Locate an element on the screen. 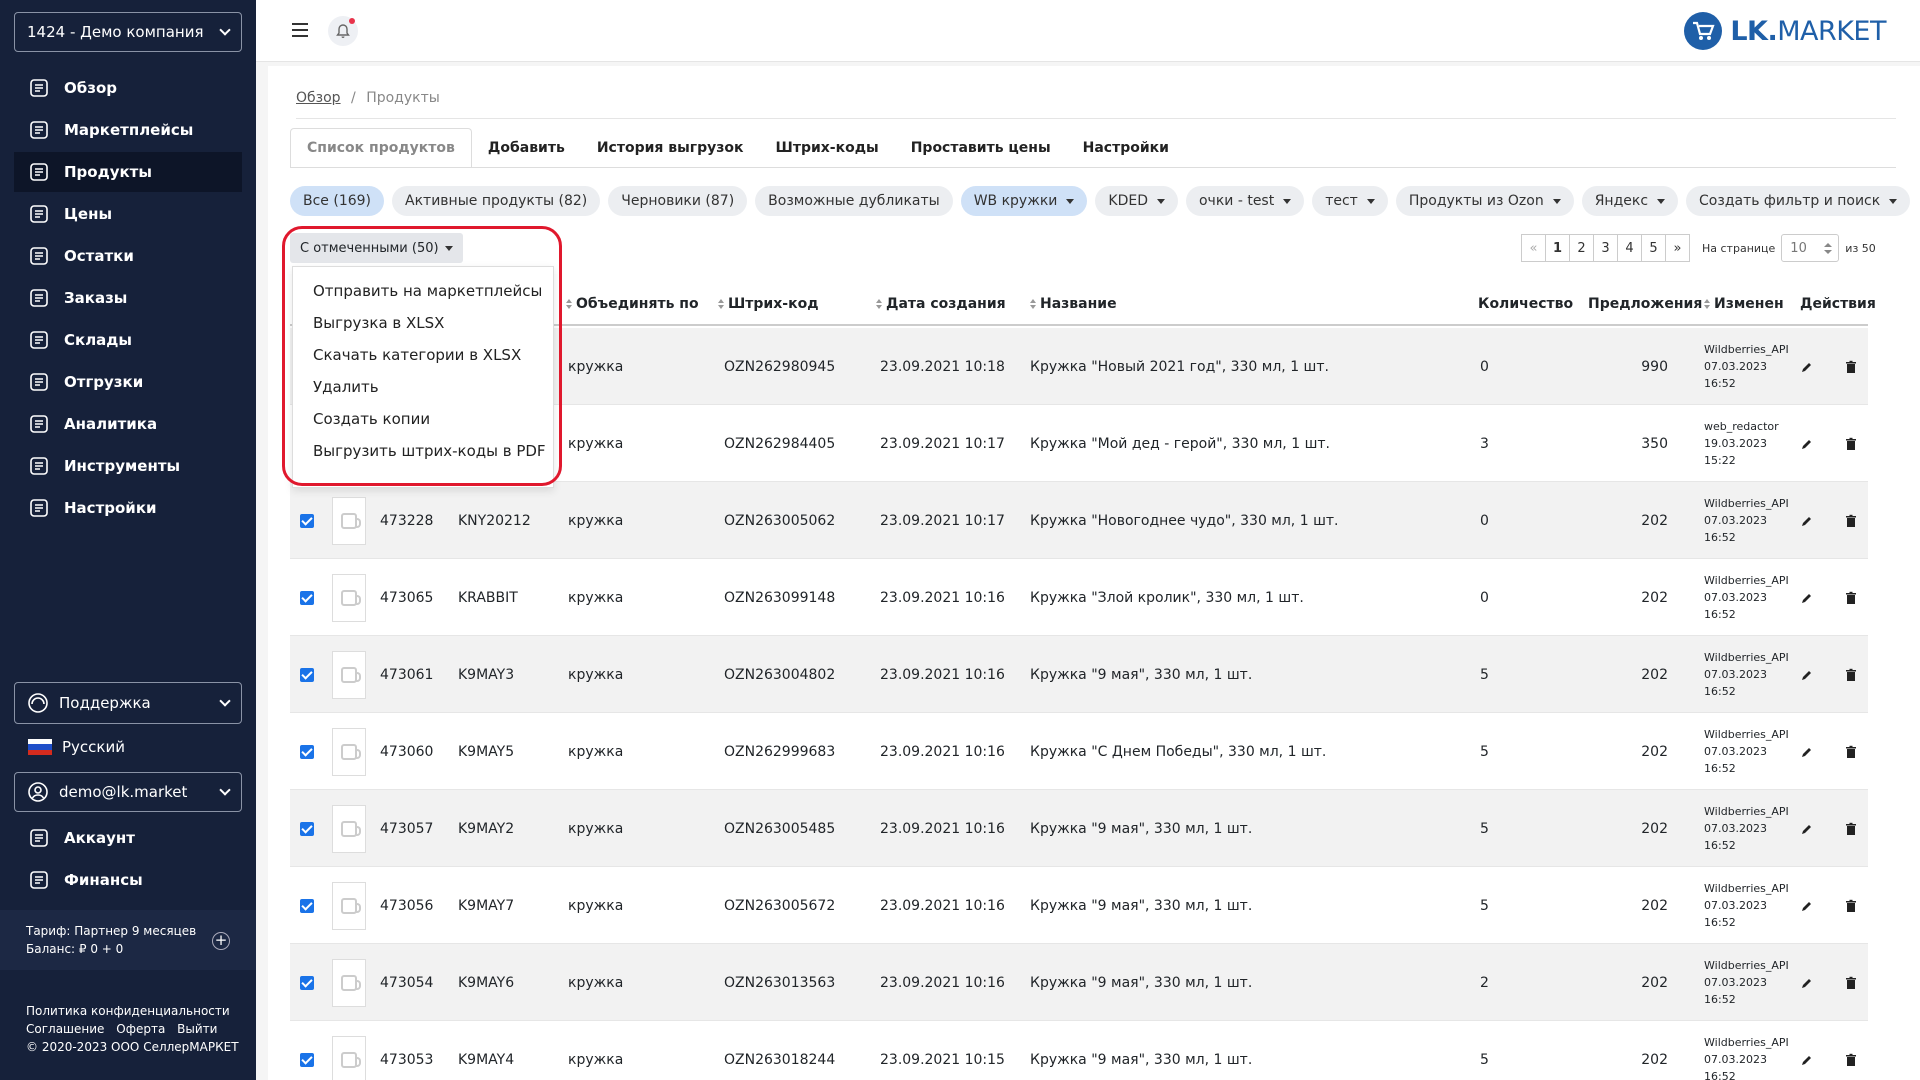  tab-5: Настройки is located at coordinates (1126, 148).